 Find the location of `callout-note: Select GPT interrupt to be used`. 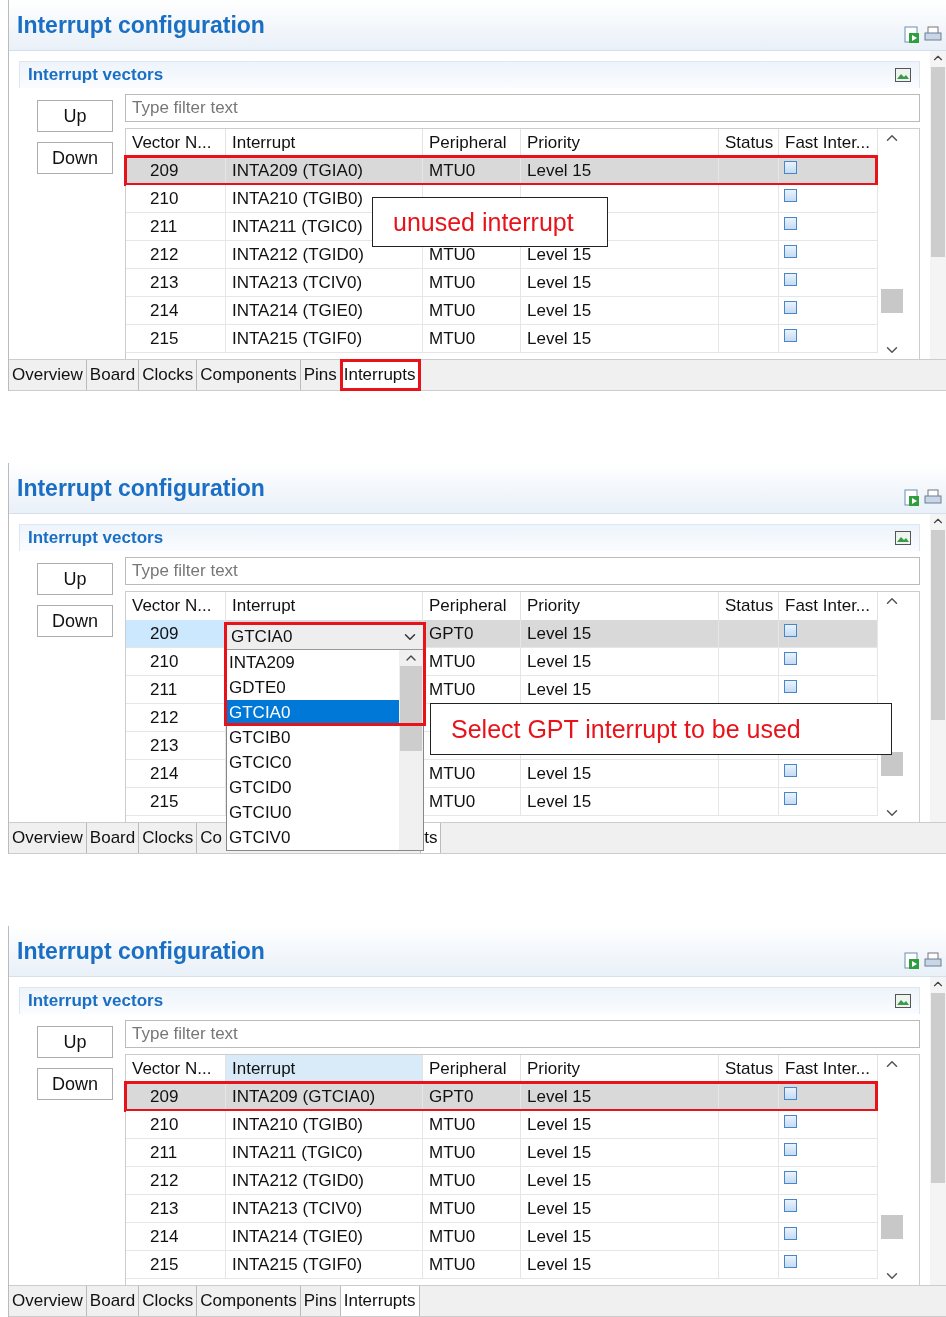

callout-note: Select GPT interrupt to be used is located at coordinates (661, 729).